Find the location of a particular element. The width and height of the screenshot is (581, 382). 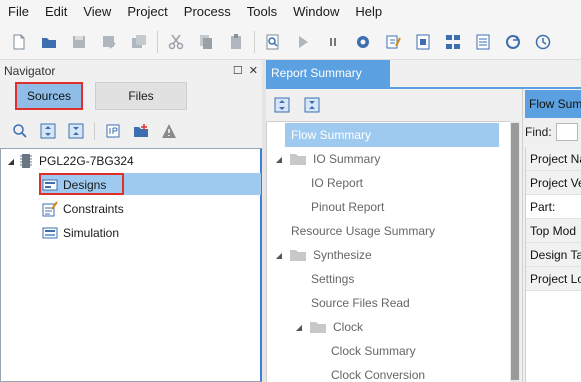

tab-report-summary: Report Summary is located at coordinates (328, 73).